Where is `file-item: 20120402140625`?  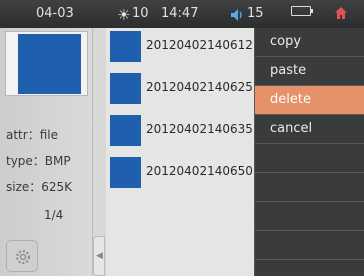 file-item: 20120402140625 is located at coordinates (180, 90).